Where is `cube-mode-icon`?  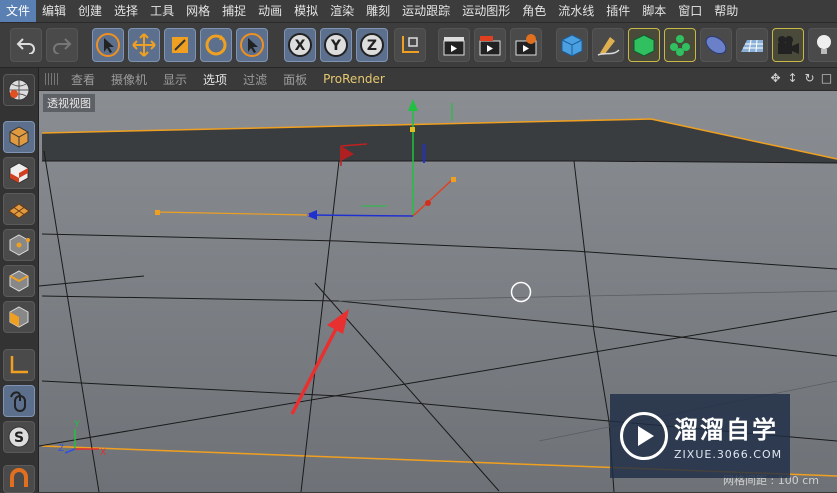
cube-mode-icon is located at coordinates (19, 137).